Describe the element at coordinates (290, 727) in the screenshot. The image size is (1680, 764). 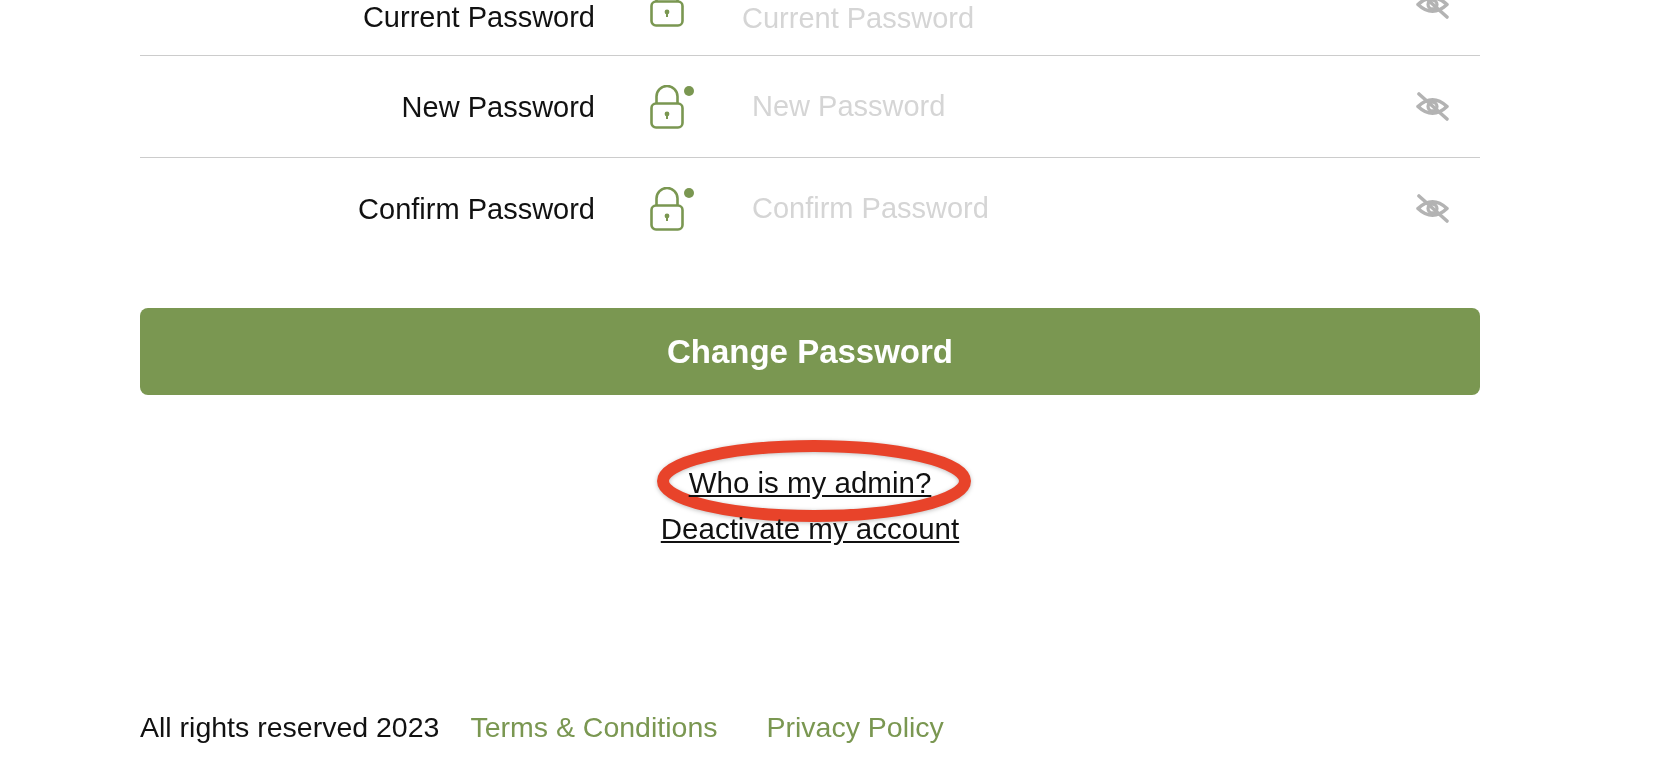
I see `copyright-text: All rights reserved 2023` at that location.